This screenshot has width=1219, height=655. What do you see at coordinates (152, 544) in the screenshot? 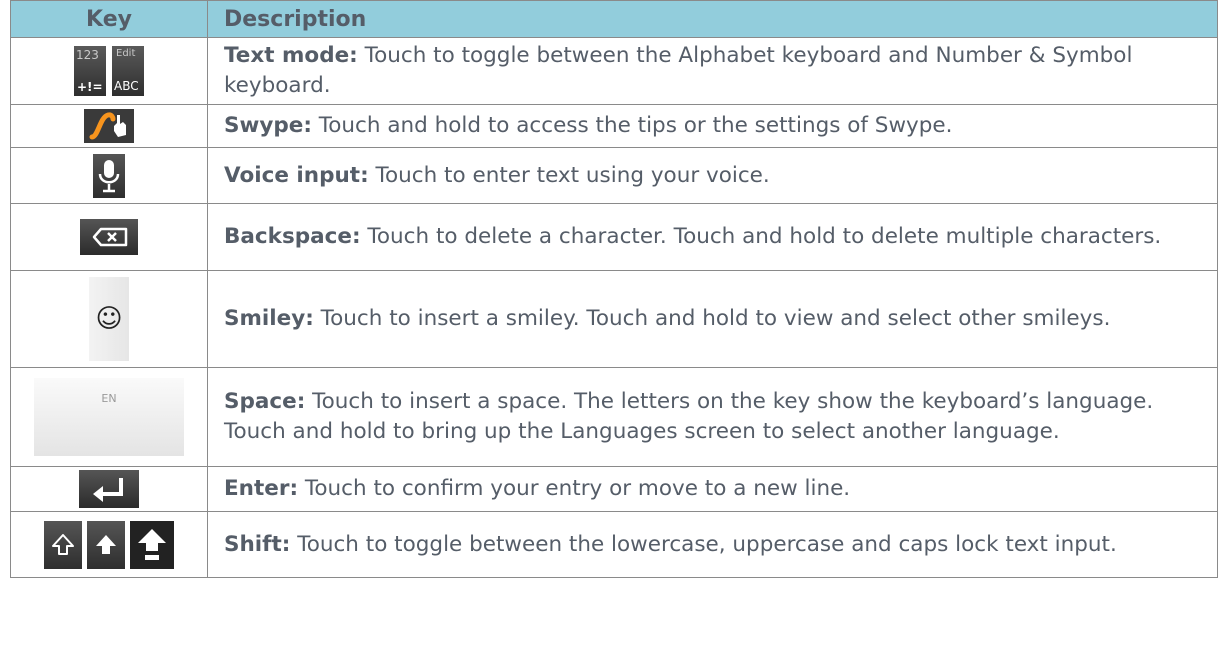
I see `caps-lock-icon` at bounding box center [152, 544].